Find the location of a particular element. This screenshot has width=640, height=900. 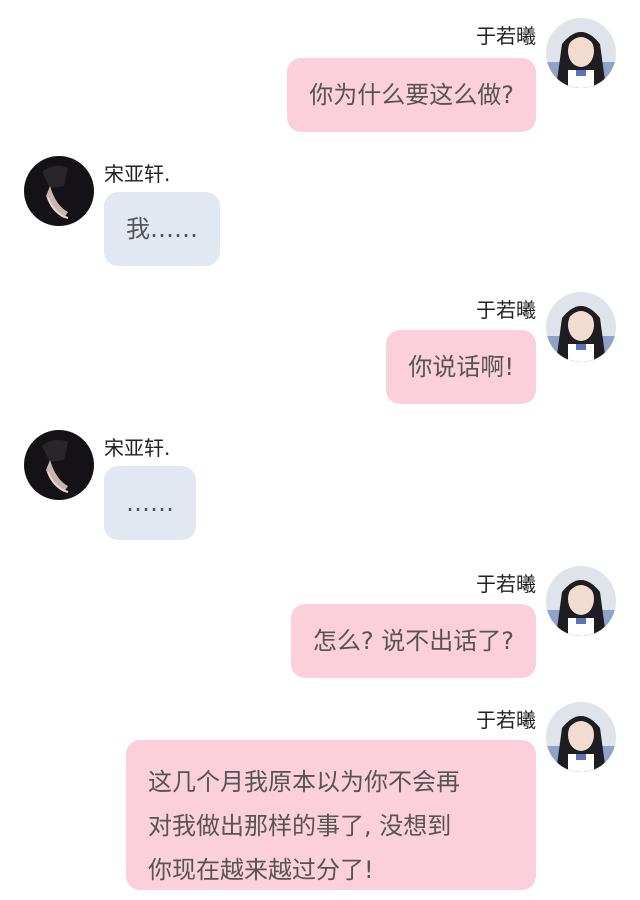

message-text: 你说话啊! is located at coordinates (461, 367).